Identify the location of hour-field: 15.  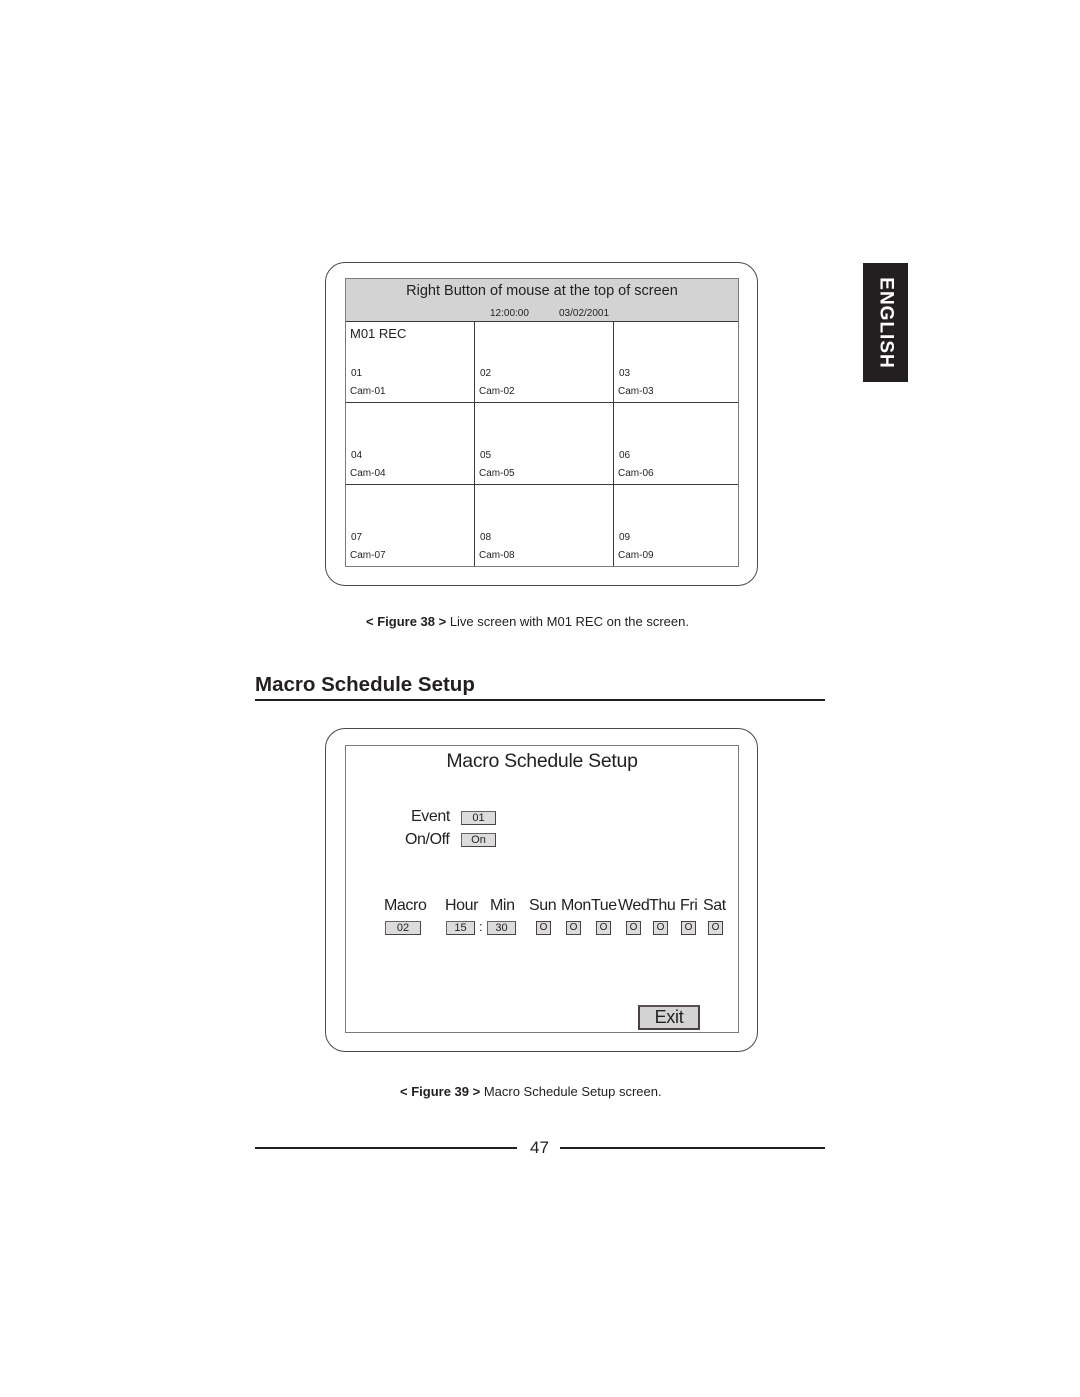
(460, 928).